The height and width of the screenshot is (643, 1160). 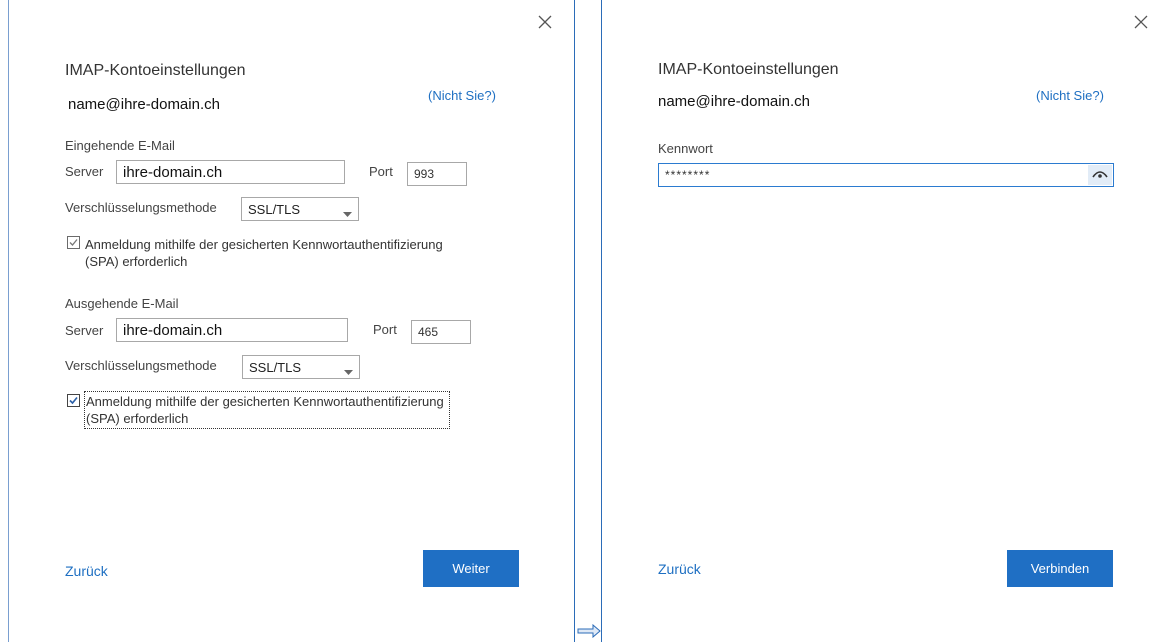 I want to click on eye-icon, so click(x=1100, y=175).